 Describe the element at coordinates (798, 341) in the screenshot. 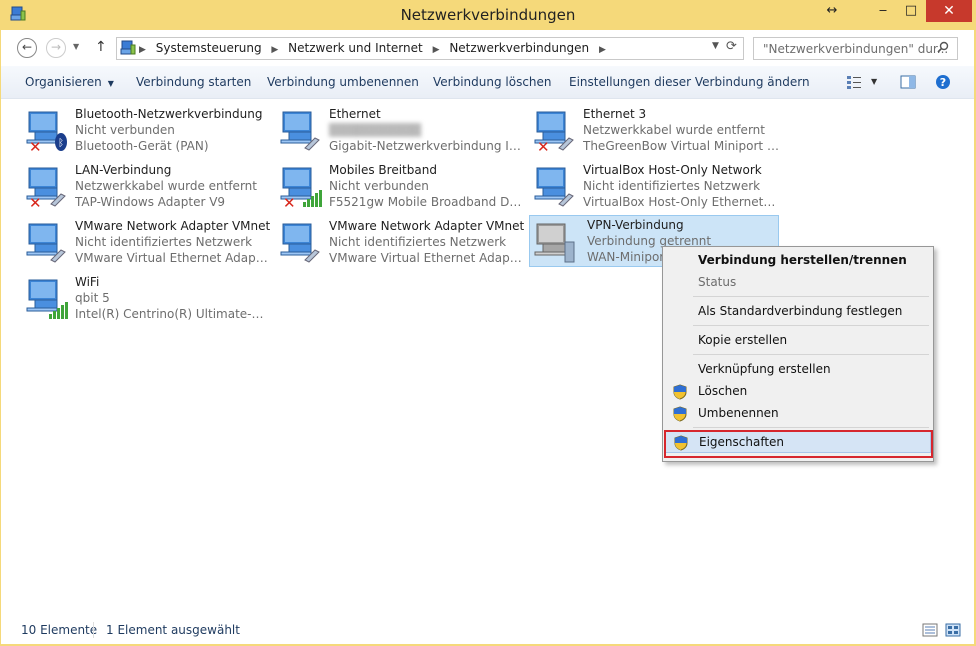

I see `menu-item-copy: Kopie erstellen` at that location.